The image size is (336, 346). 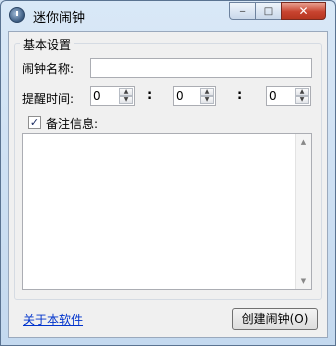 I want to click on remind-time-label: 提醒时间:, so click(x=48, y=99).